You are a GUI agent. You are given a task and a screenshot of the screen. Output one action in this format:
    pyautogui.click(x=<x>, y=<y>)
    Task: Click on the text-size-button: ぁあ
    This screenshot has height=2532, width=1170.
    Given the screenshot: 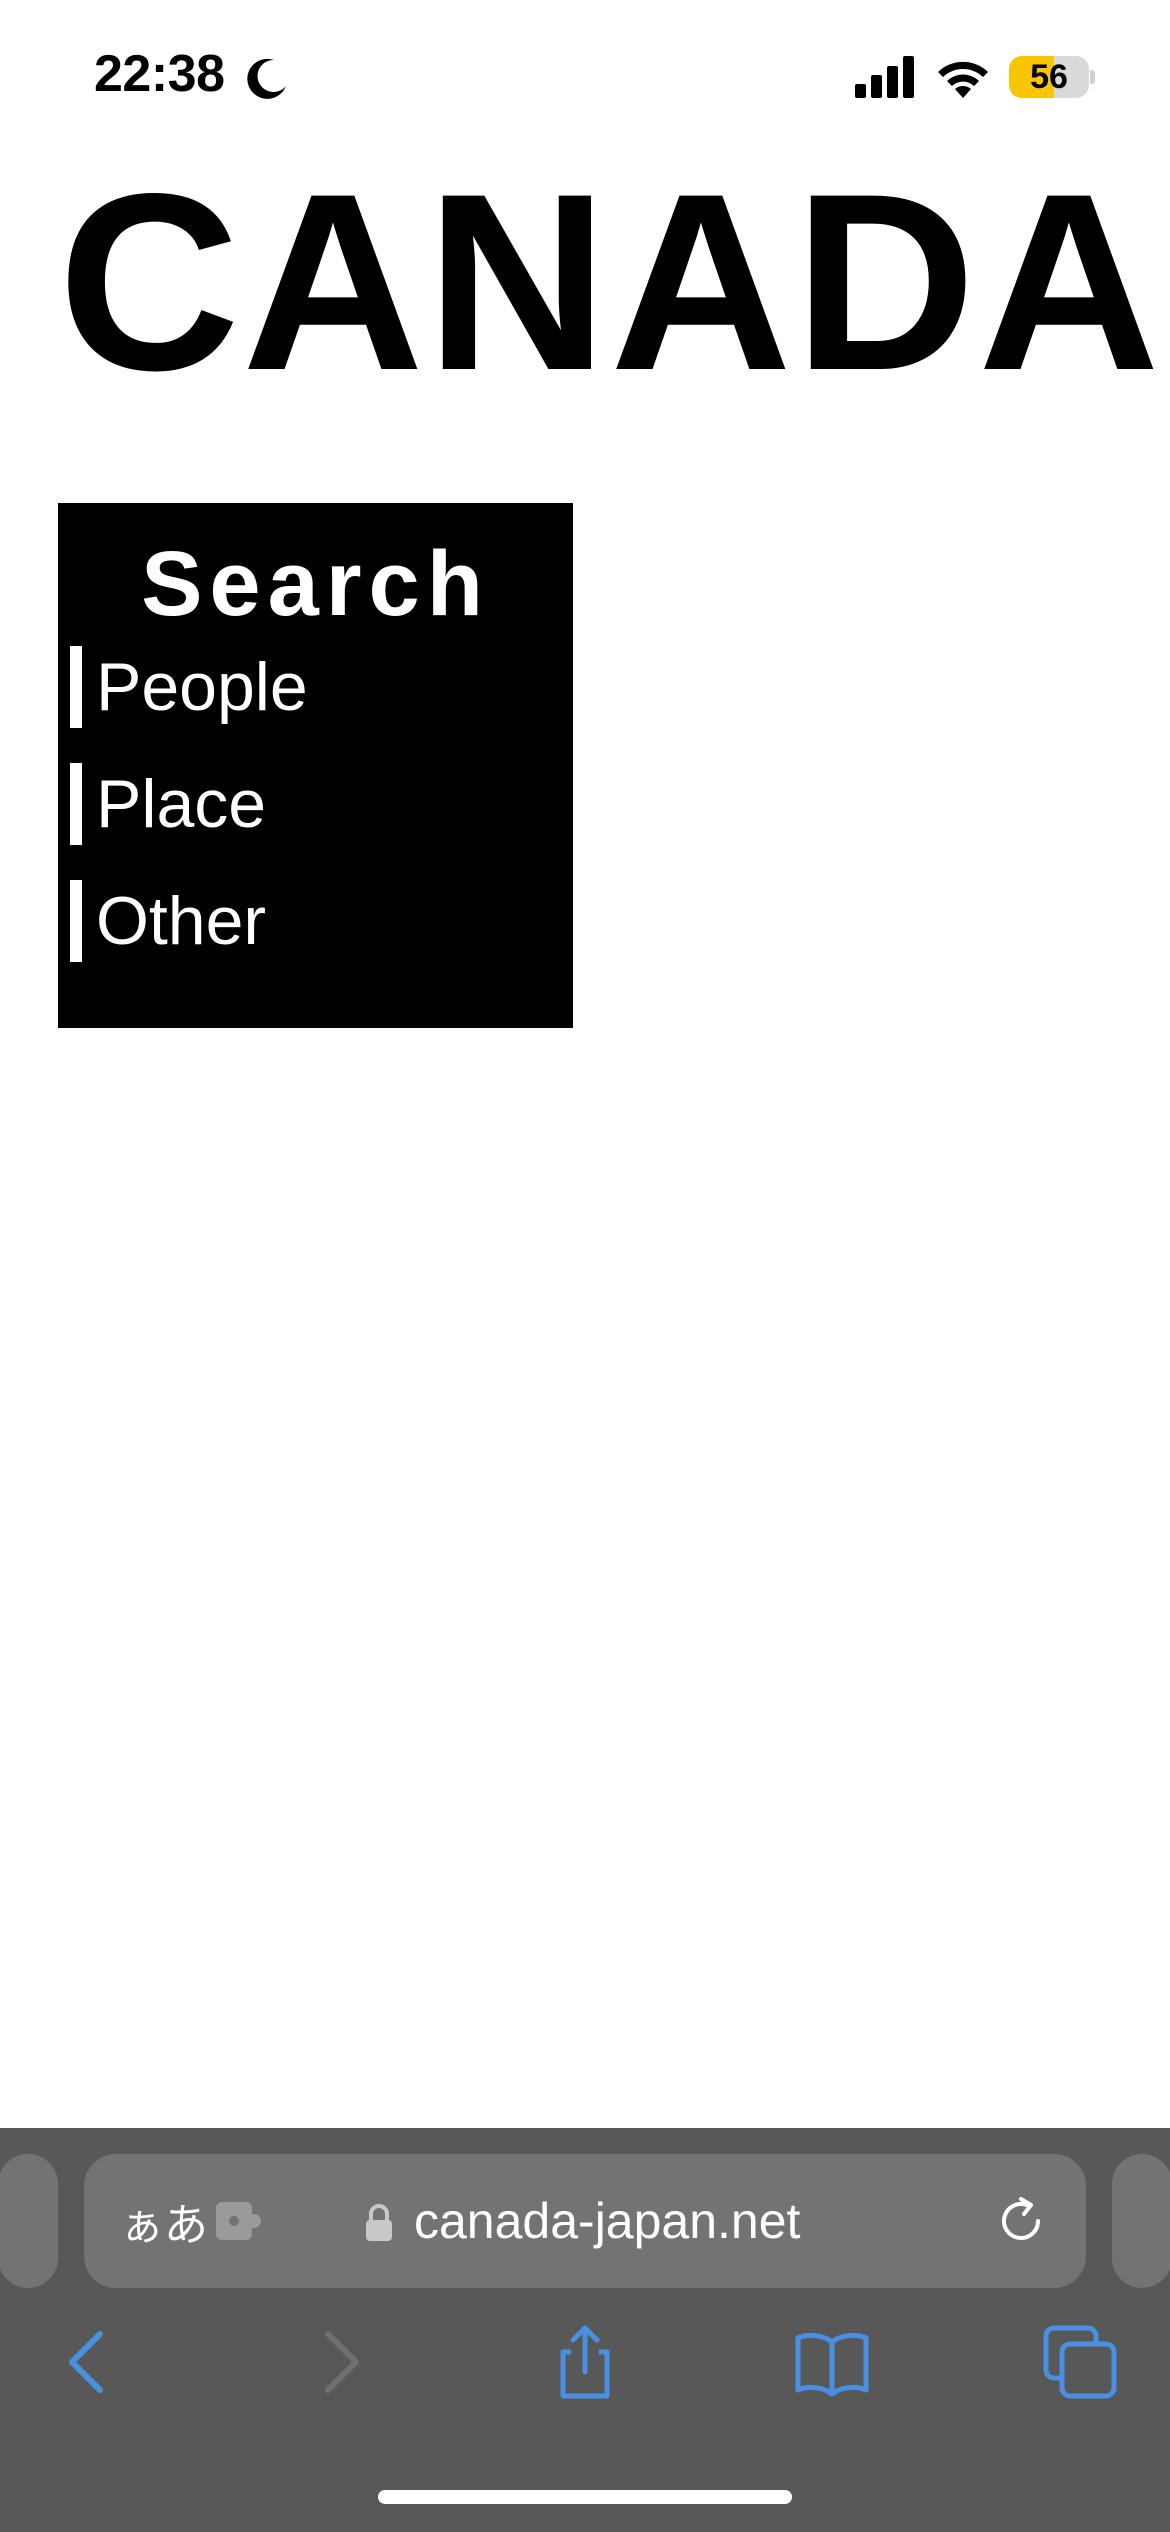 What is the action you would take?
    pyautogui.click(x=164, y=2221)
    